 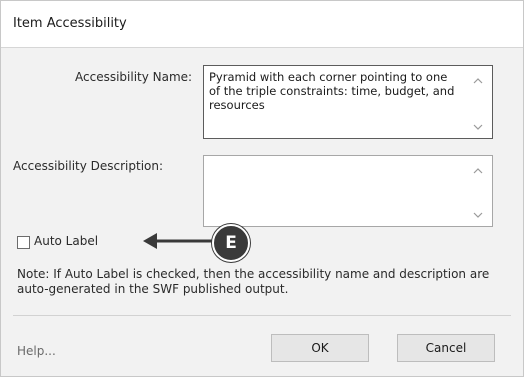 I want to click on callout-letter: E, so click(x=231, y=243).